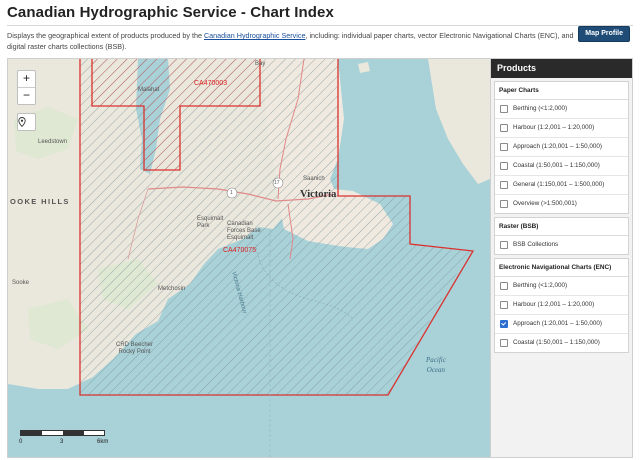 The height and width of the screenshot is (460, 640). Describe the element at coordinates (135, 348) in the screenshot. I see `label-rocky-point: CRD Beecher Rocky Point` at that location.